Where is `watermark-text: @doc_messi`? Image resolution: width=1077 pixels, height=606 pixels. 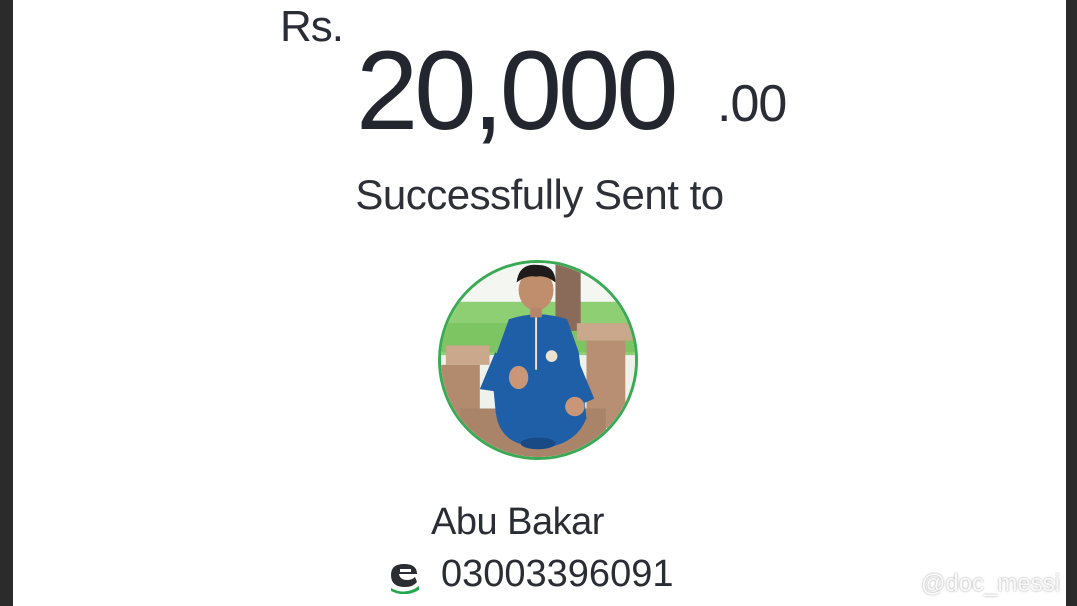 watermark-text: @doc_messi is located at coordinates (991, 583).